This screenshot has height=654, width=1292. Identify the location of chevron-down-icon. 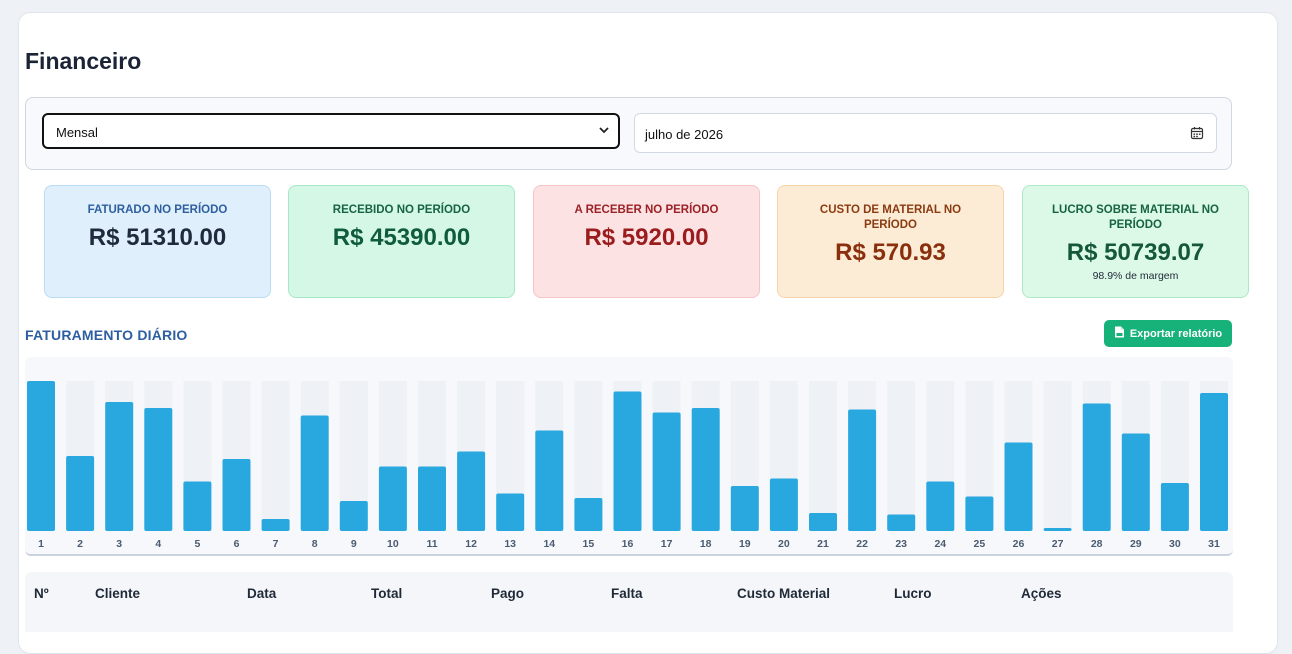
(604, 131).